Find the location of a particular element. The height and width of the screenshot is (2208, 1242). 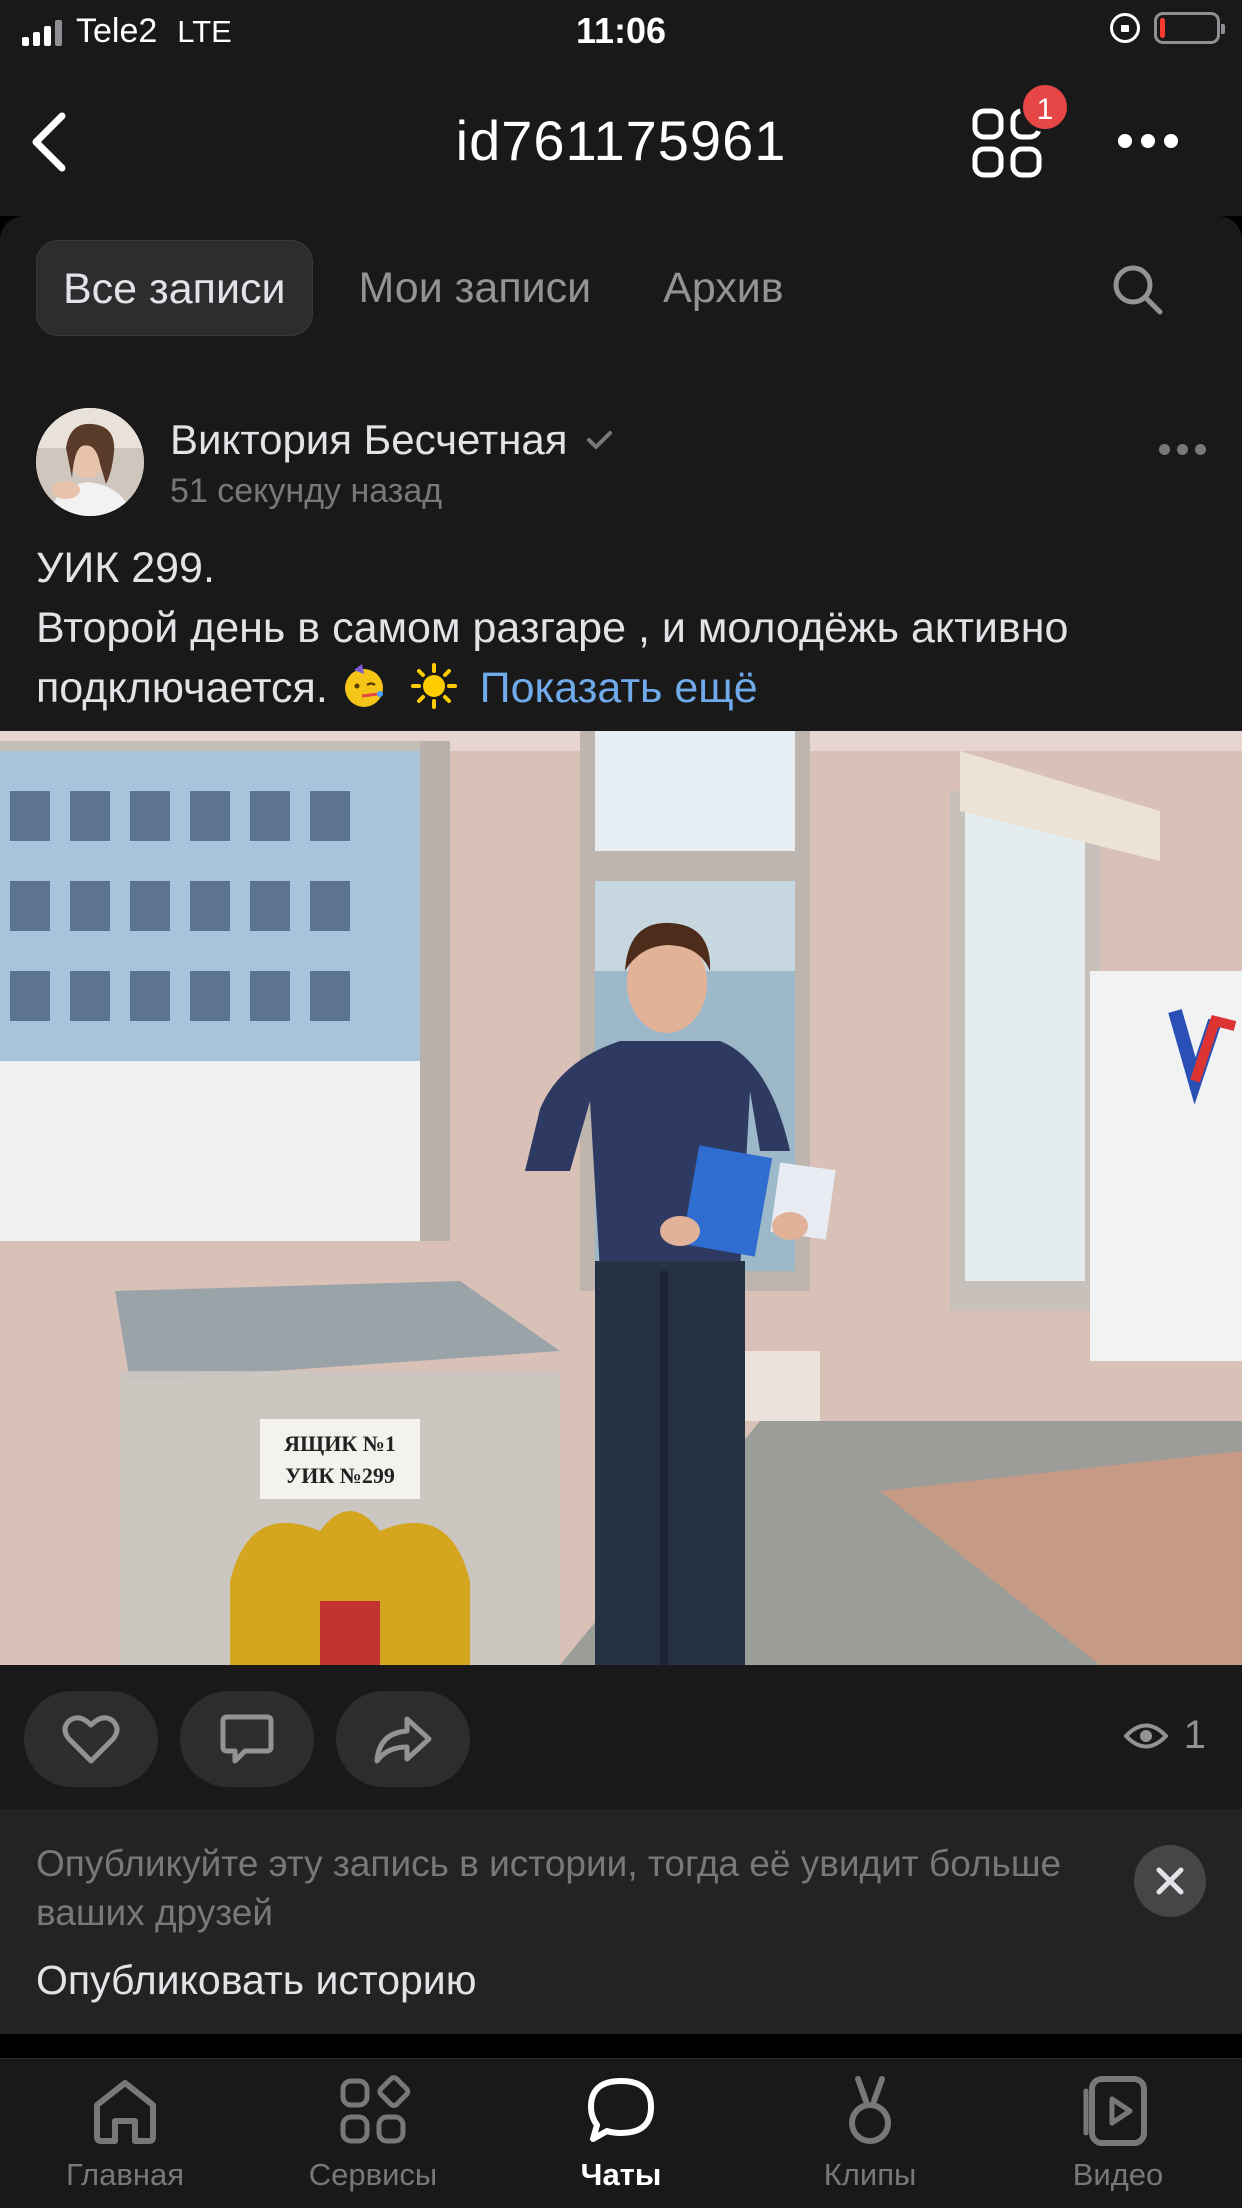

tab-all-posts: Все записи is located at coordinates (174, 288).